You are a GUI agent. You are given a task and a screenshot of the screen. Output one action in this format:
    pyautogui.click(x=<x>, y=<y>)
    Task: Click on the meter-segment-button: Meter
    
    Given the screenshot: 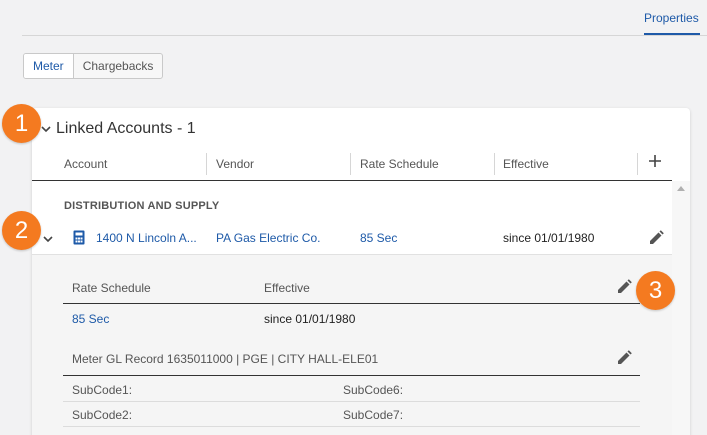 What is the action you would take?
    pyautogui.click(x=49, y=66)
    